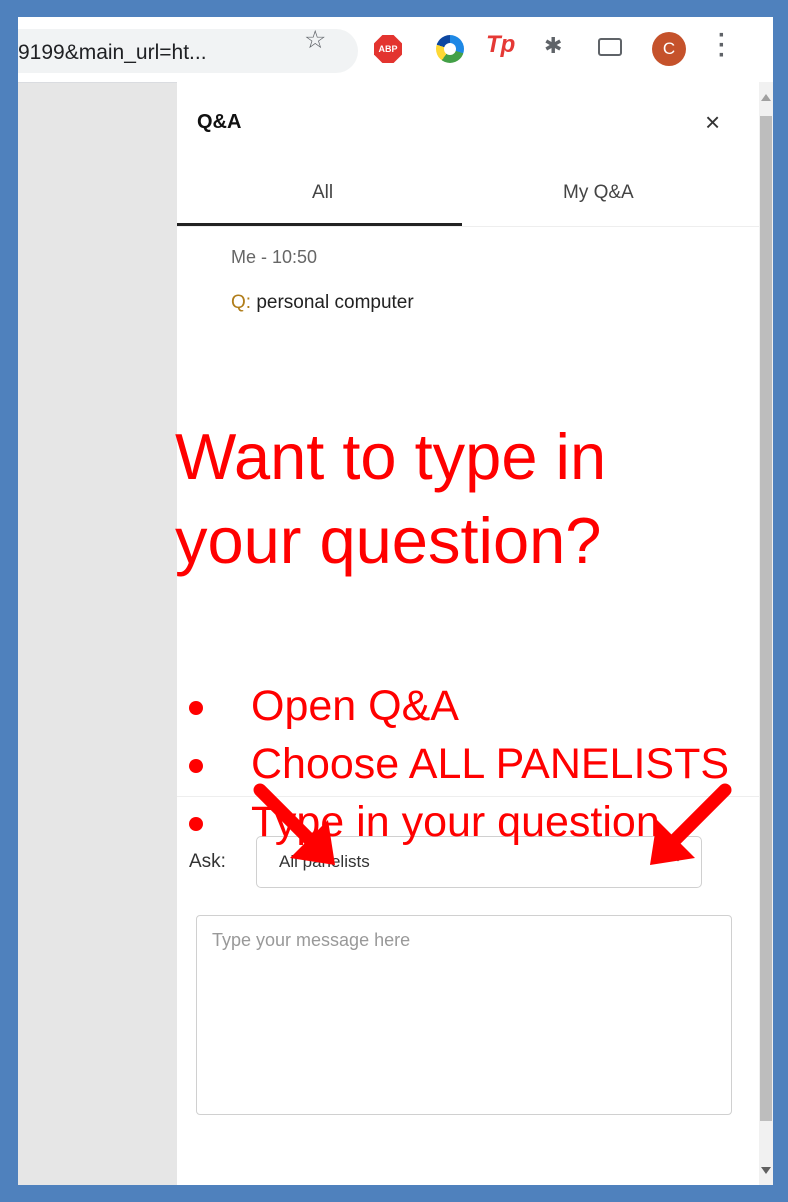 The width and height of the screenshot is (788, 1202). What do you see at coordinates (766, 1170) in the screenshot?
I see `scroll-down-icon` at bounding box center [766, 1170].